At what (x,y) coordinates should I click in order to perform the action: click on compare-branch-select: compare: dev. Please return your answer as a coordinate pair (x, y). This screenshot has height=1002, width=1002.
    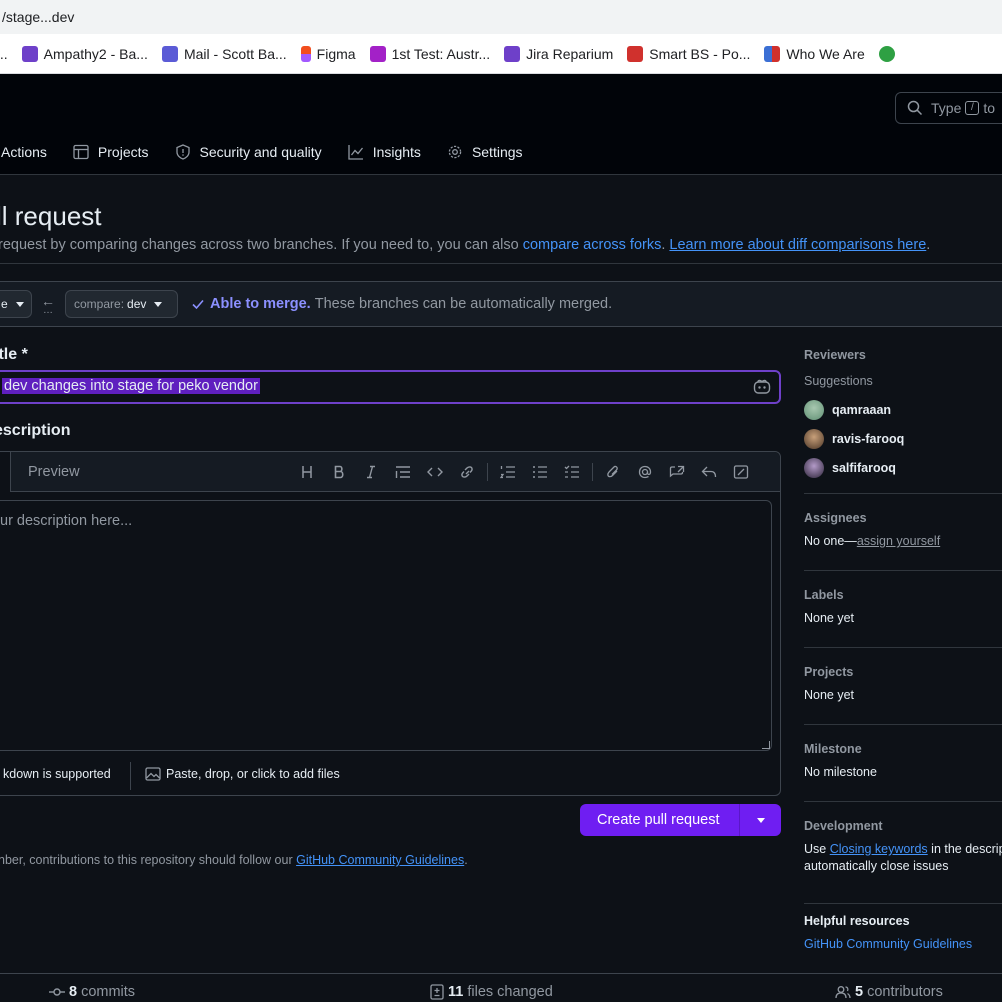
    Looking at the image, I should click on (121, 304).